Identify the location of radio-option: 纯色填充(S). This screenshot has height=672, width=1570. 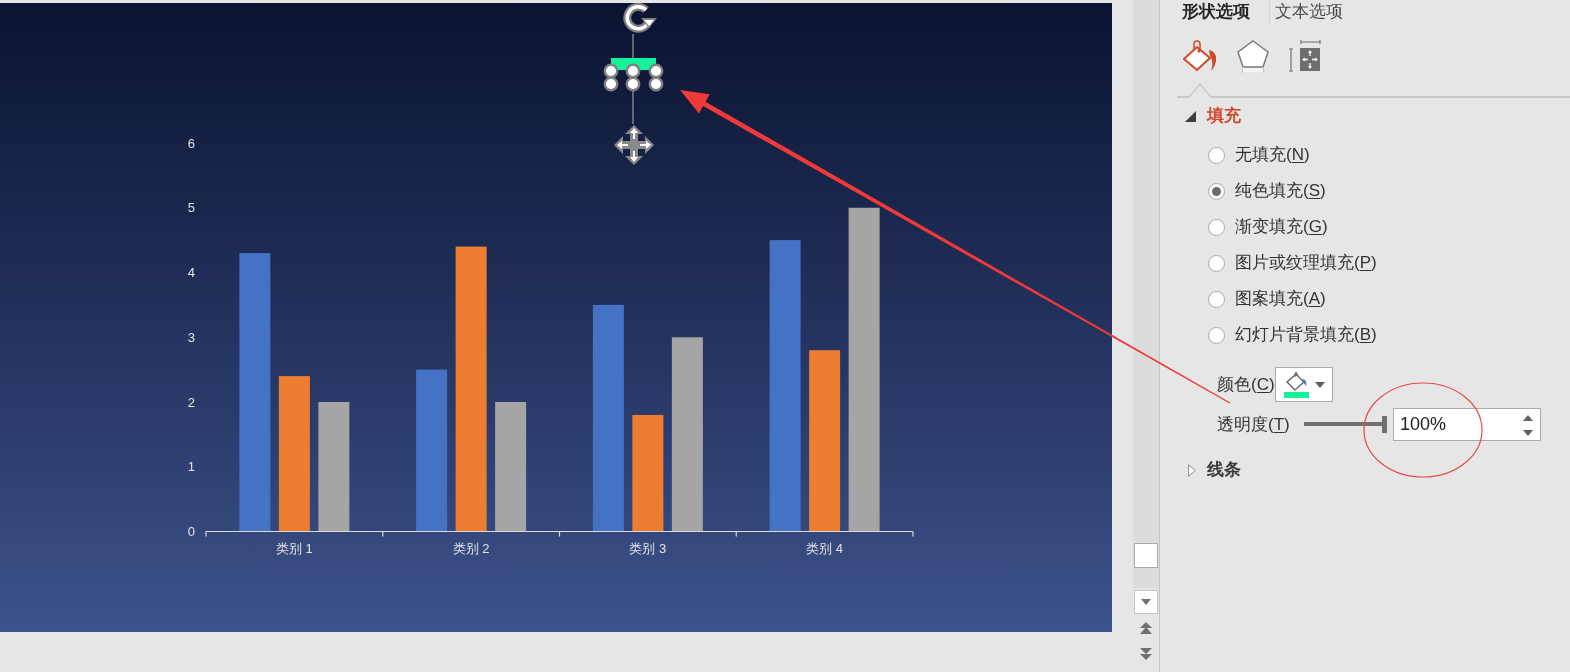
(1292, 191).